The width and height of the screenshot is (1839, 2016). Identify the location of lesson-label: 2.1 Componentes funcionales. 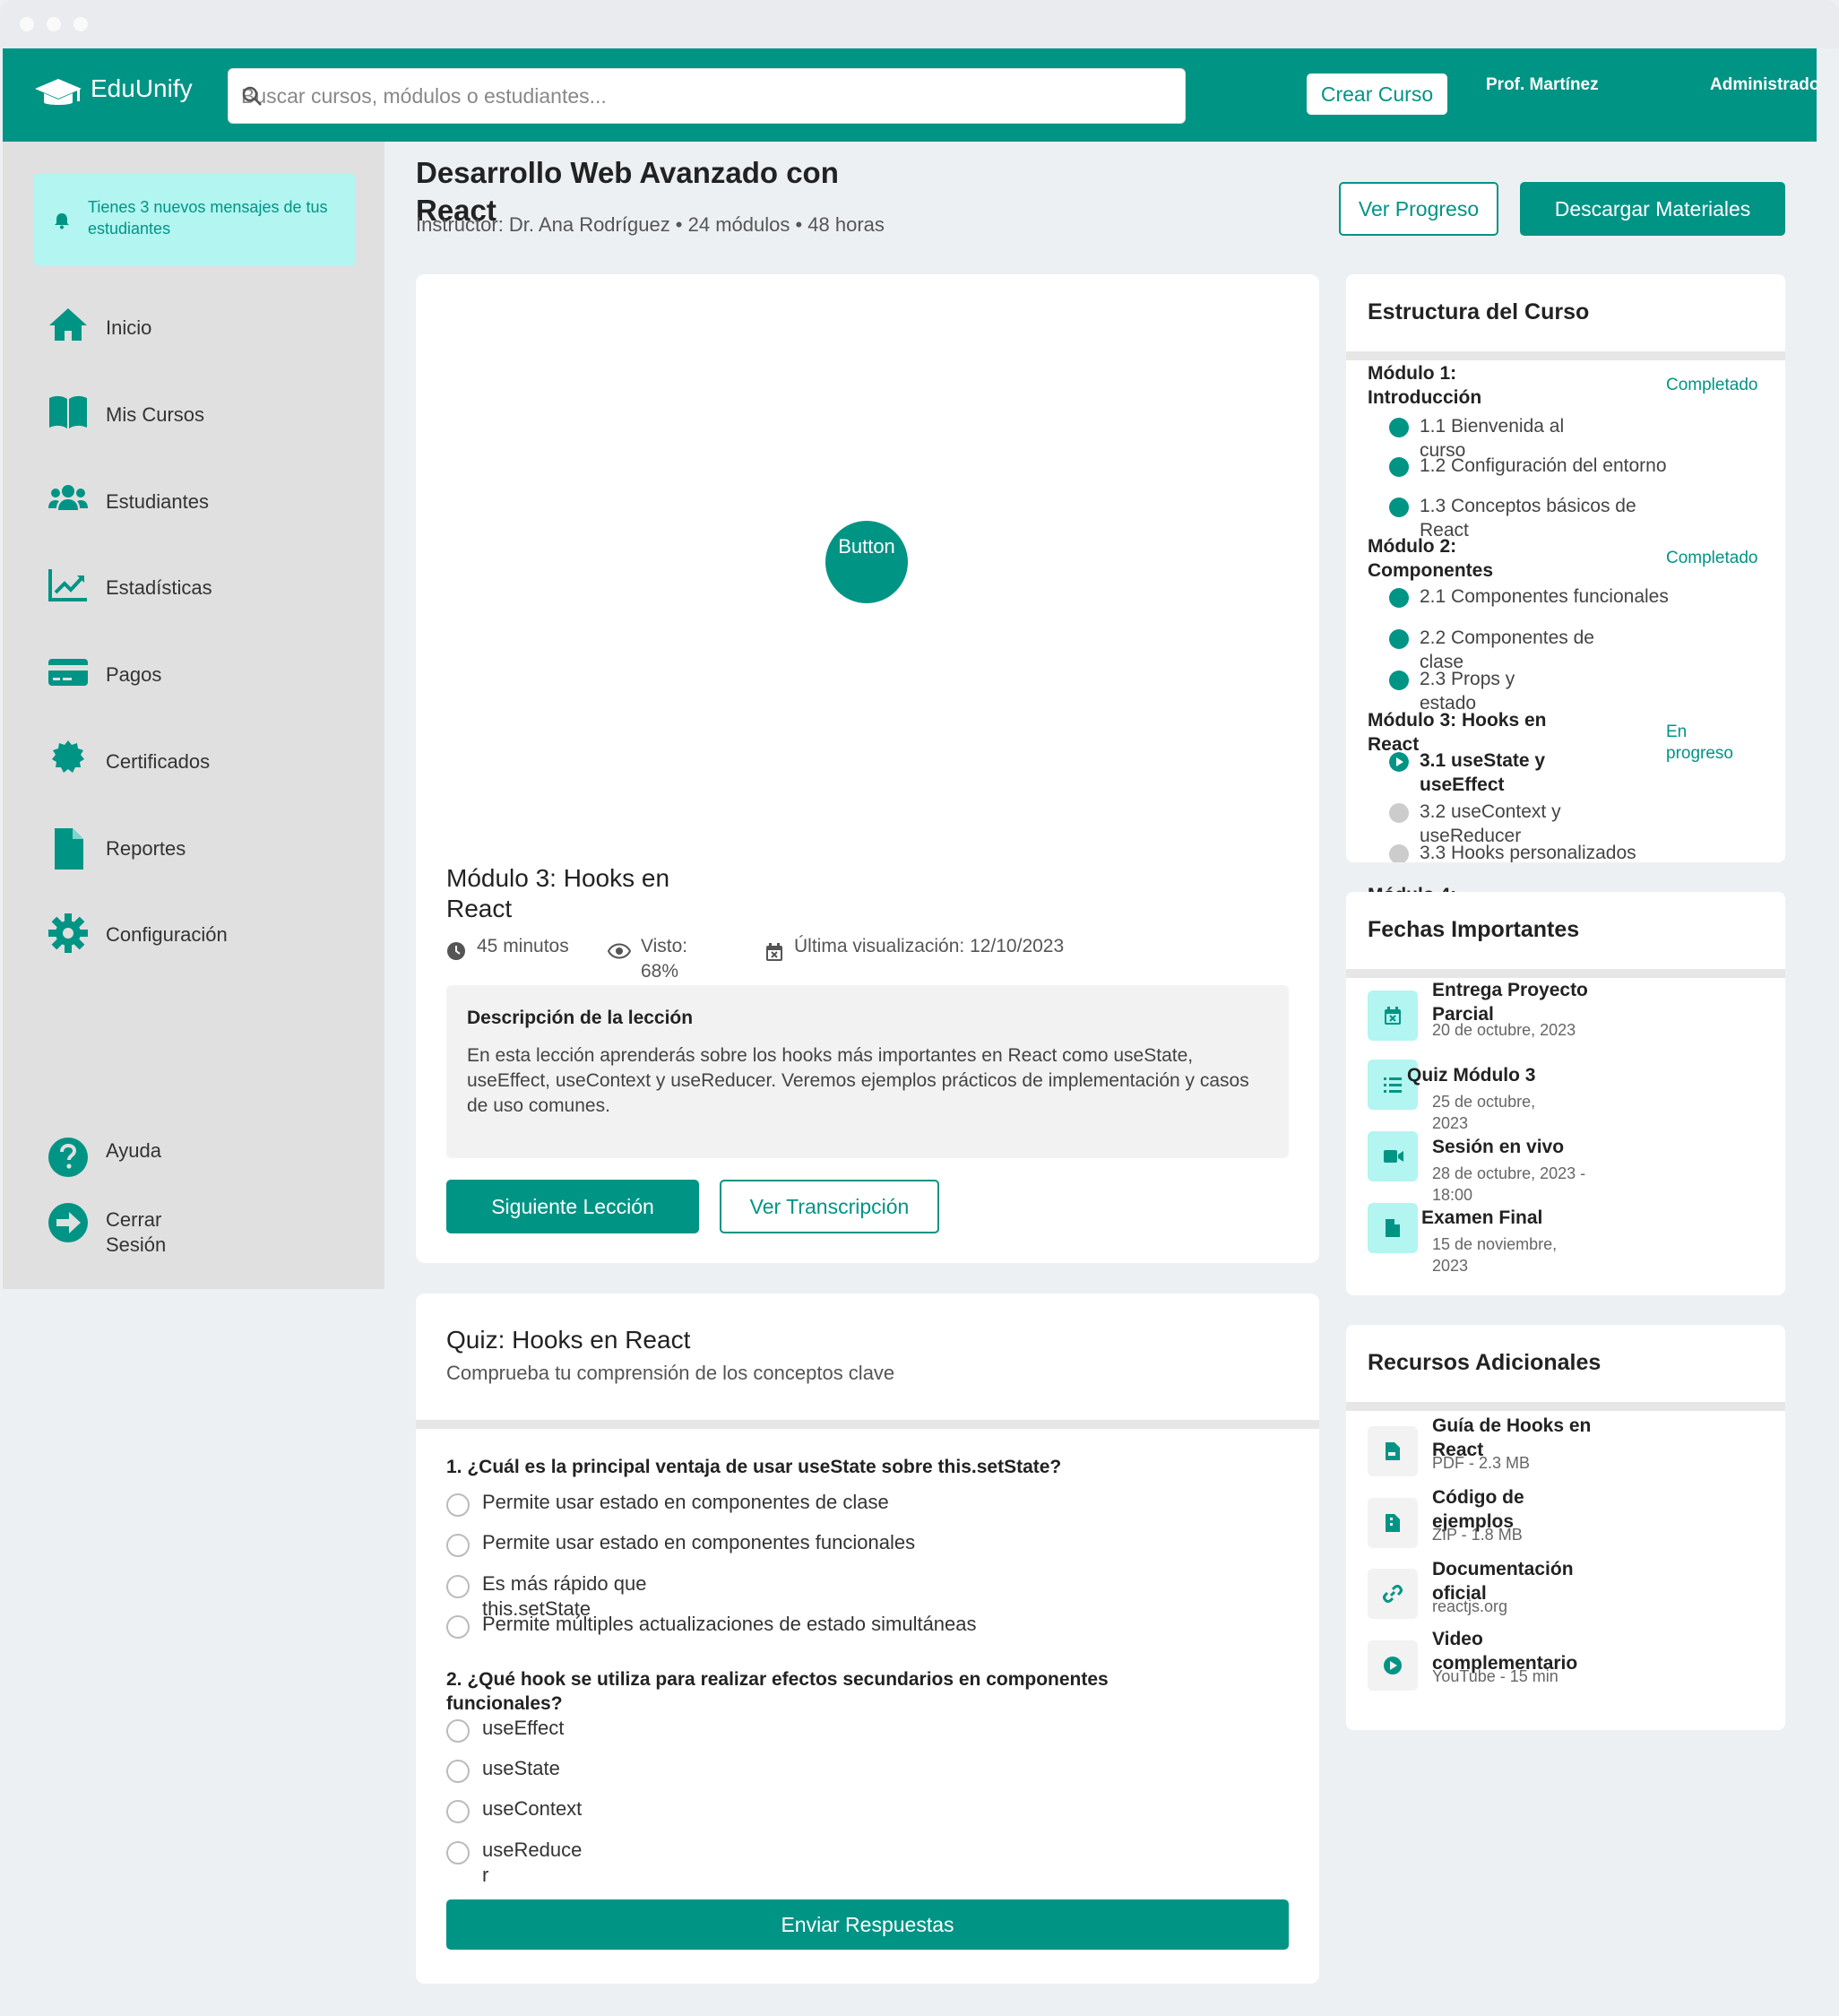
(1544, 596).